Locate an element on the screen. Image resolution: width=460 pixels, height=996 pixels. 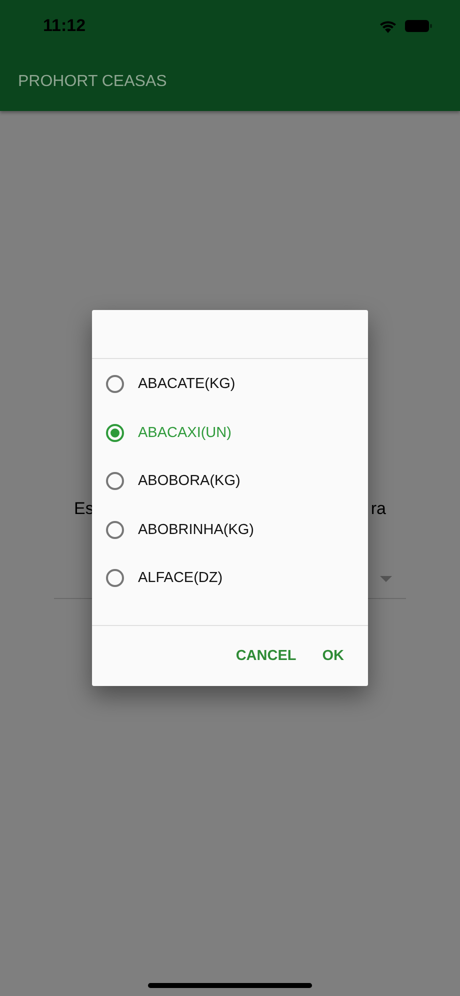
dropdown-arrow-icon is located at coordinates (386, 579).